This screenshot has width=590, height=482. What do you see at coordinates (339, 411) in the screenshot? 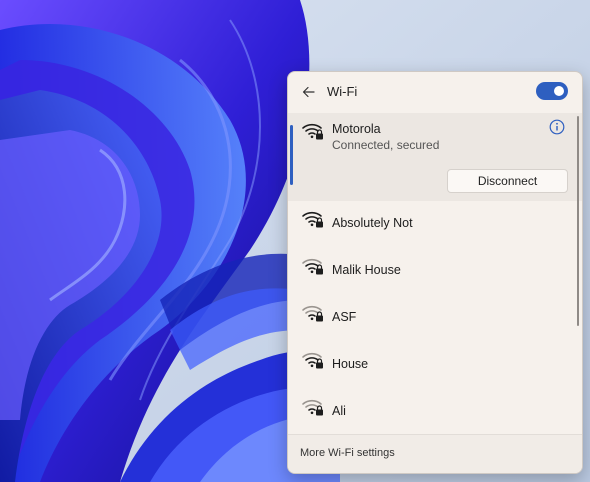
I see `network-name: Ali` at bounding box center [339, 411].